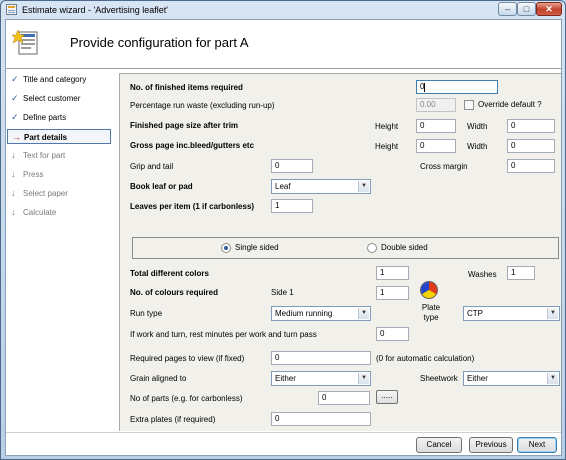  Describe the element at coordinates (45, 117) in the screenshot. I see `step-label: Define parts` at that location.